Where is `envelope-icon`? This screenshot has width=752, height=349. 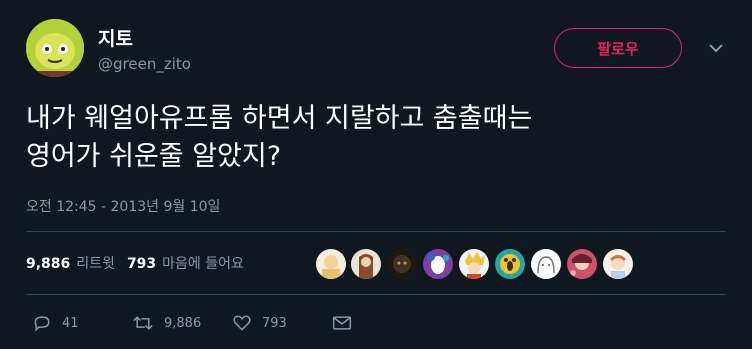
envelope-icon is located at coordinates (342, 323).